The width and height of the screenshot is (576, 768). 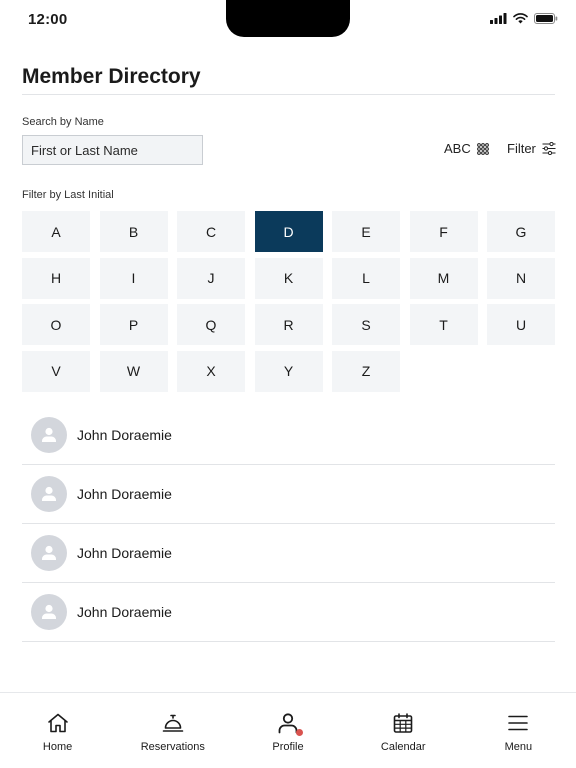 I want to click on status-bar: 12:00, so click(x=288, y=20).